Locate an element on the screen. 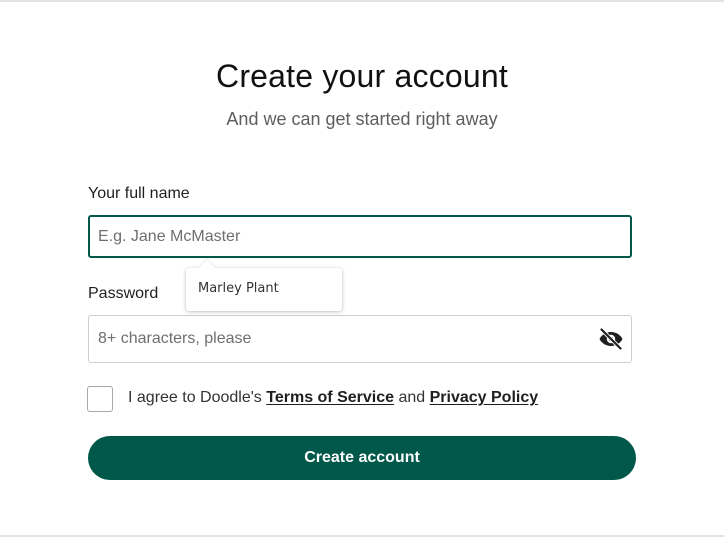  agree-prefix: I agree to Doodle's is located at coordinates (197, 397).